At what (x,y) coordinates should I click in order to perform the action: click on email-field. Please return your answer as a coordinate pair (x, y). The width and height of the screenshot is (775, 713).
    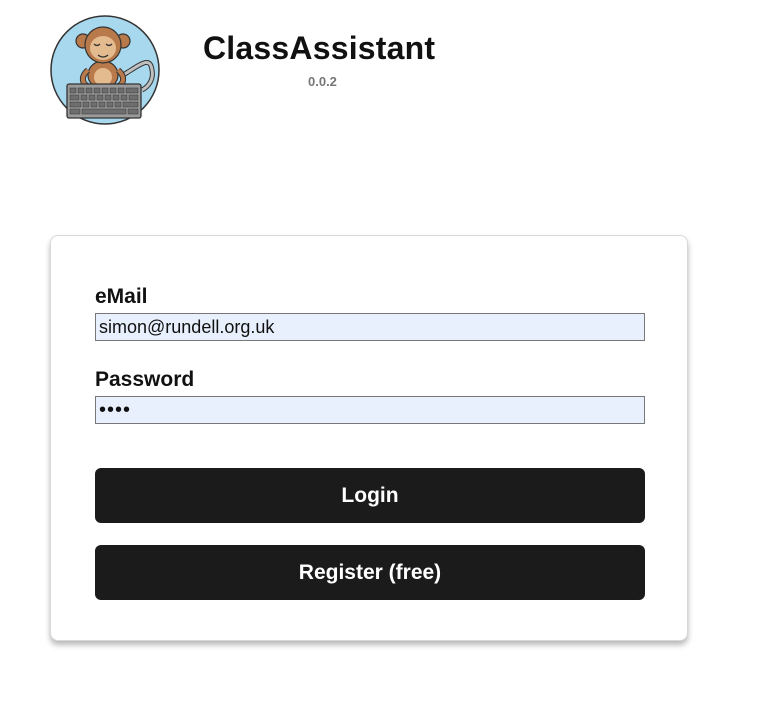
    Looking at the image, I should click on (370, 327).